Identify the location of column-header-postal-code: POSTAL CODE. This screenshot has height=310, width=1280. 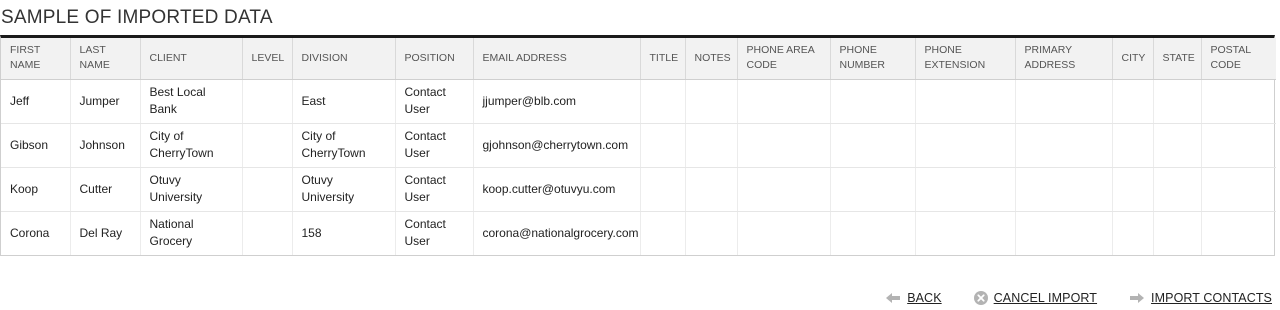
(1238, 59).